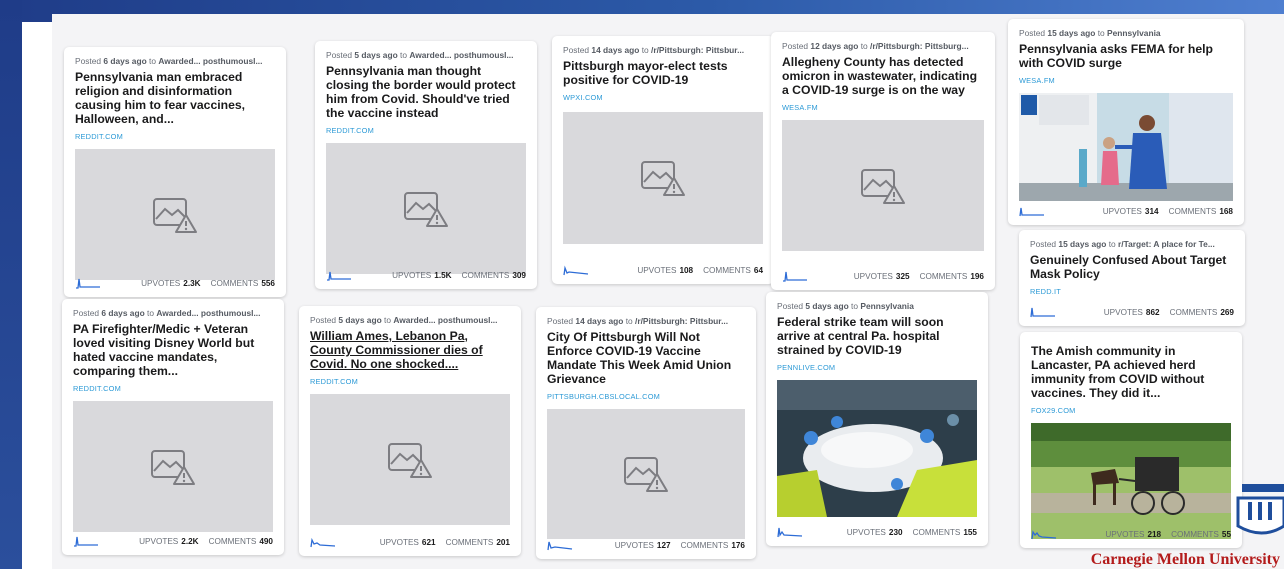 The image size is (1284, 569). I want to click on post-stats: UPVOTES 862 COMMENTS 269, so click(1132, 312).